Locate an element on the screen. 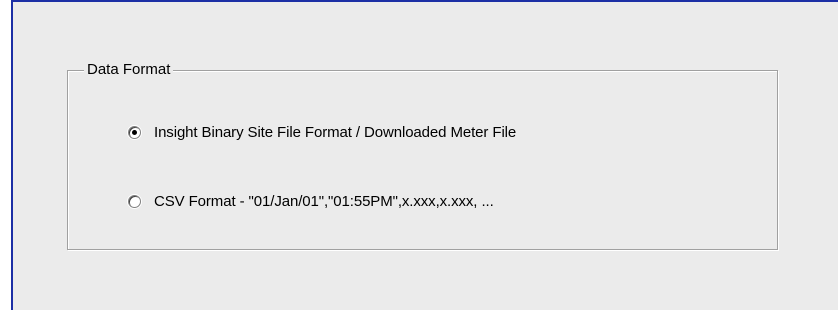 This screenshot has height=310, width=838. groupbox-title: Data Format is located at coordinates (129, 70).